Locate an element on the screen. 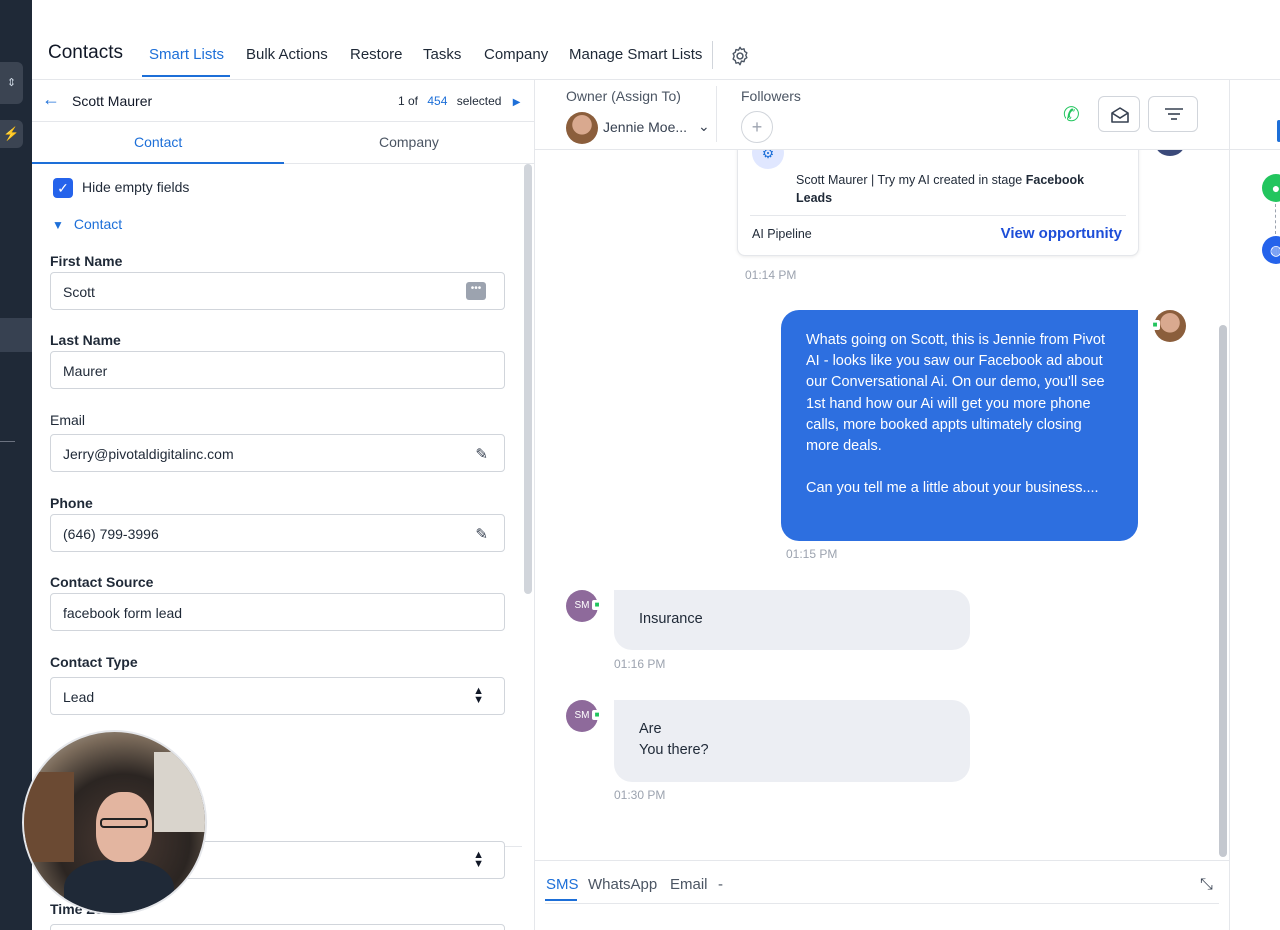  contact-type-value: Lead is located at coordinates (79, 697).